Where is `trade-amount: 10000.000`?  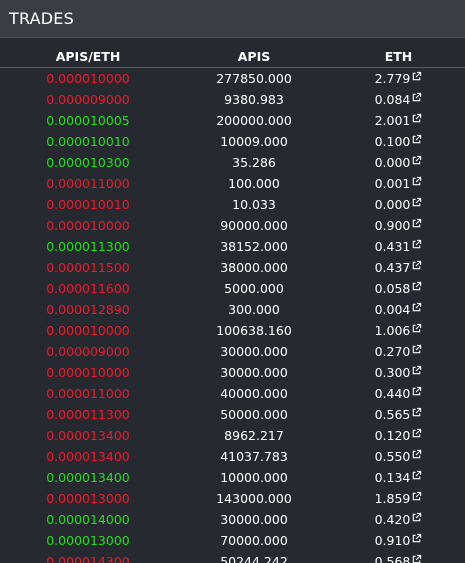 trade-amount: 10000.000 is located at coordinates (254, 477).